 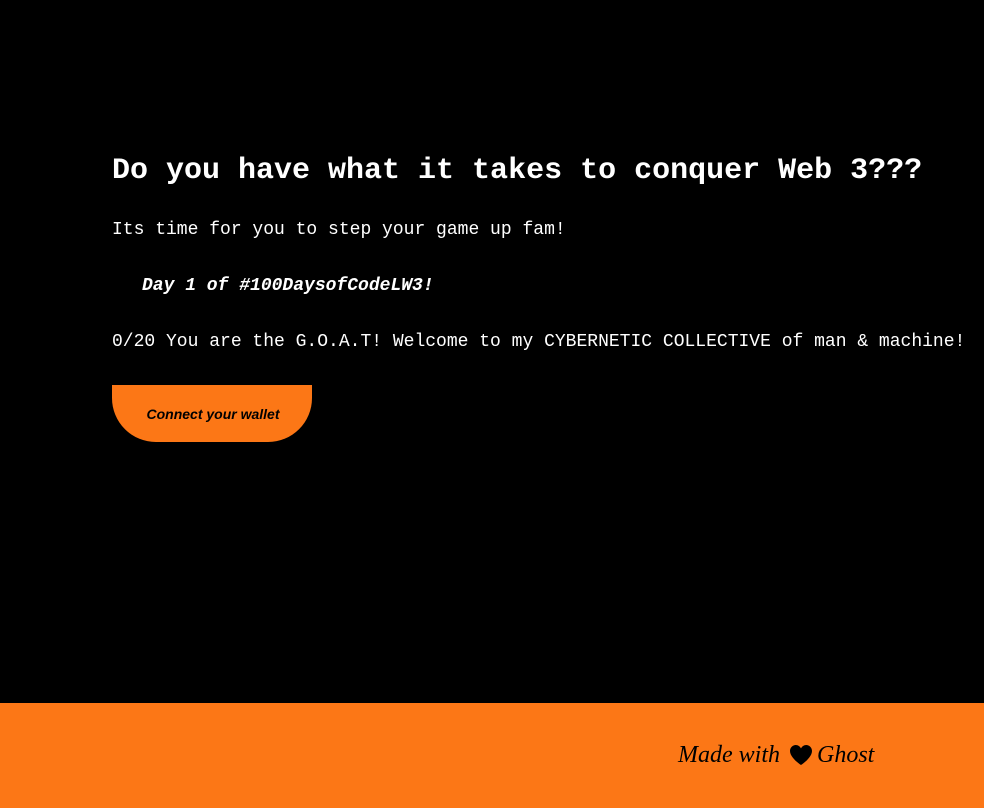 I want to click on made-with-credit: Made with Ghost, so click(x=776, y=755).